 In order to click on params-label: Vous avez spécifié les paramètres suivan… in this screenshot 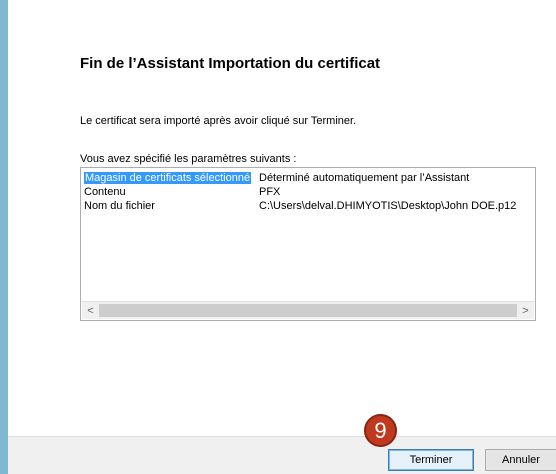, I will do `click(188, 159)`.